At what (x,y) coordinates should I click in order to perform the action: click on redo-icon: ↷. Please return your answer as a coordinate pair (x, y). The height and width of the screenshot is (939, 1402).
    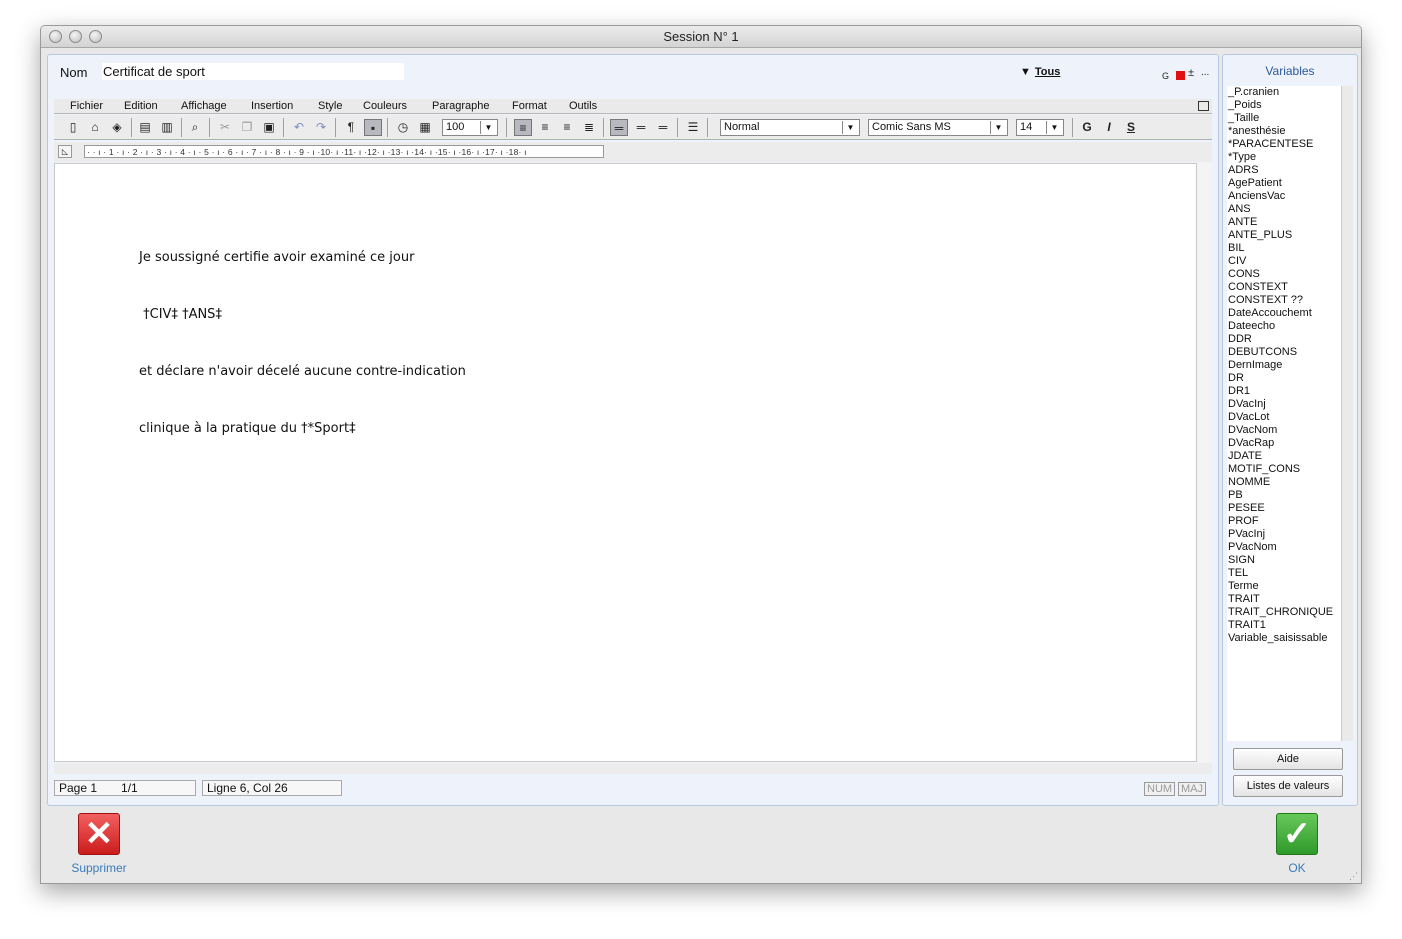
    Looking at the image, I should click on (321, 127).